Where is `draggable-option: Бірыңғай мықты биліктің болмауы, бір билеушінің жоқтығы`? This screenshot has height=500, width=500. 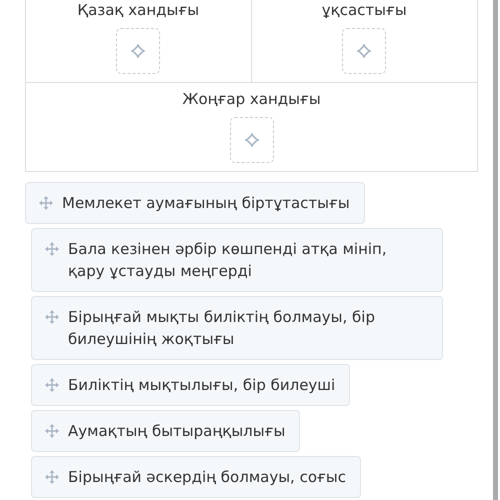
draggable-option: Бірыңғай мықты биліктің болмауы, бір билеушінің жоқтығы is located at coordinates (237, 328).